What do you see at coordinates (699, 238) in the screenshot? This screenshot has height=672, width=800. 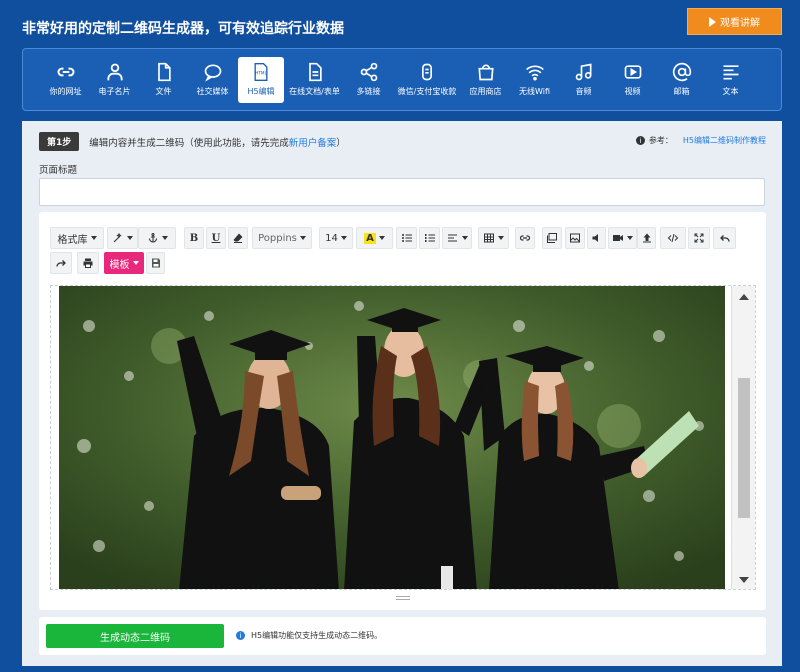 I see `fullscreen-button` at bounding box center [699, 238].